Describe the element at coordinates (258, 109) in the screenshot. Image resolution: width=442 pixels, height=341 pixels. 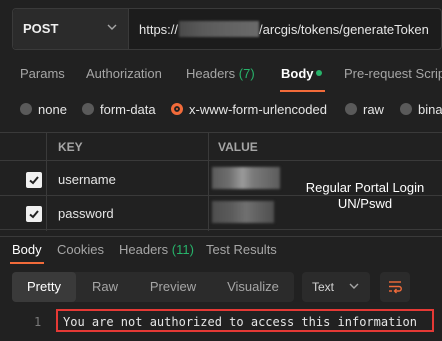
I see `radio-label: x-www-form-urlencoded` at that location.